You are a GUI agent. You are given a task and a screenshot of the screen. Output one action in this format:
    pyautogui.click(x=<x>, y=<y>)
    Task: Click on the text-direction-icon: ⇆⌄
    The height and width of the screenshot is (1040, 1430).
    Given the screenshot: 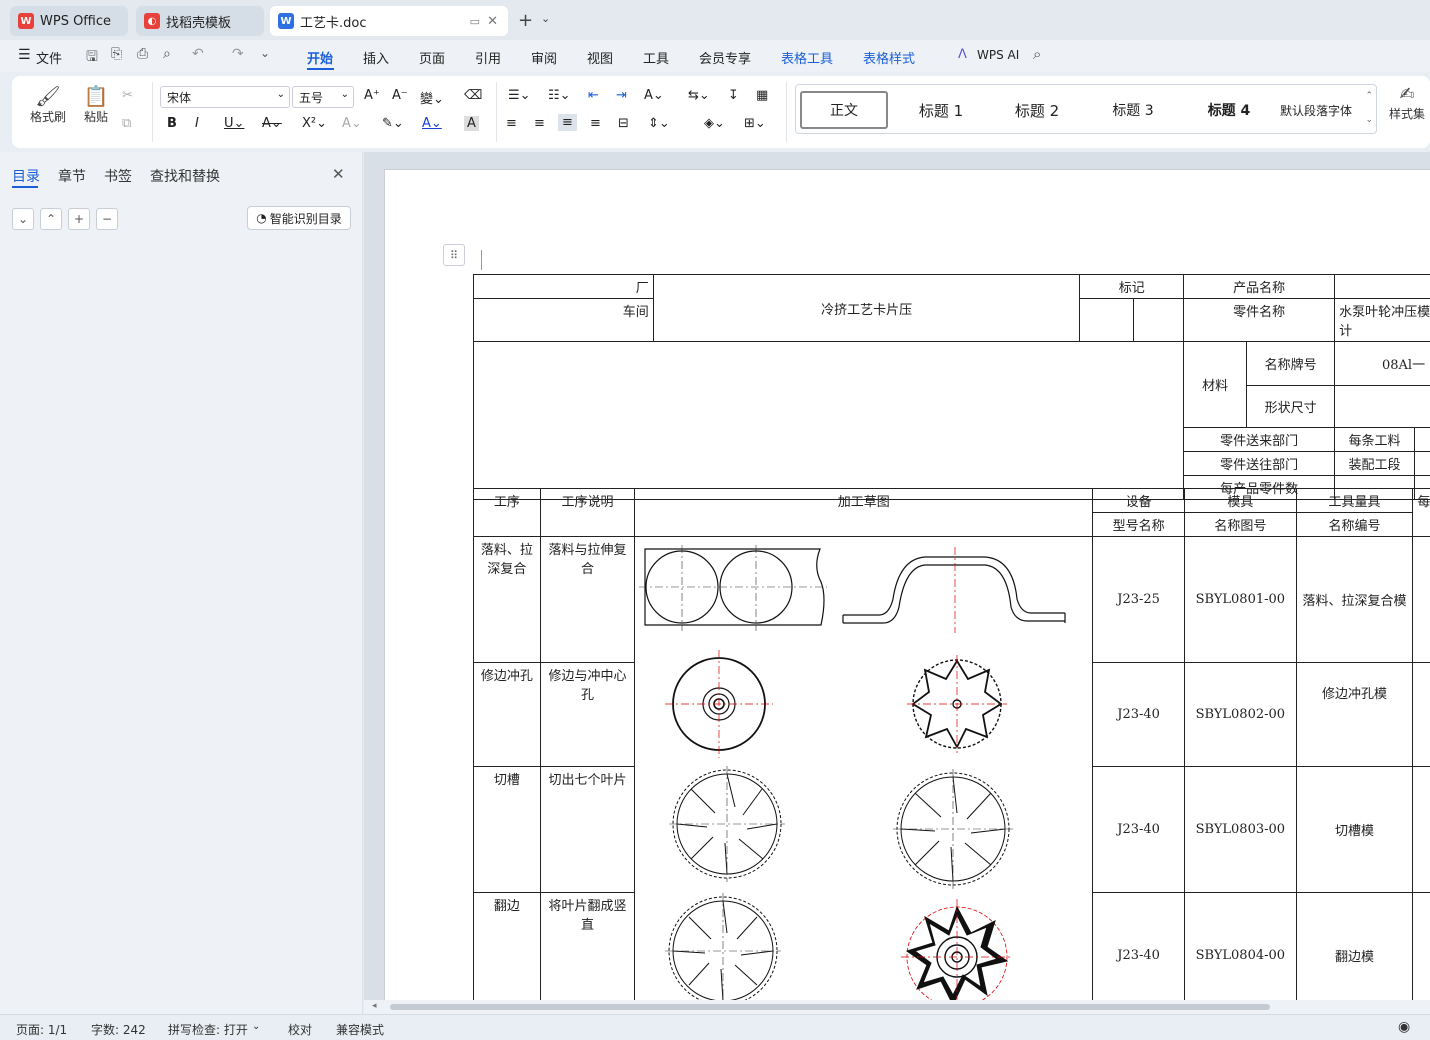 What is the action you would take?
    pyautogui.click(x=699, y=95)
    